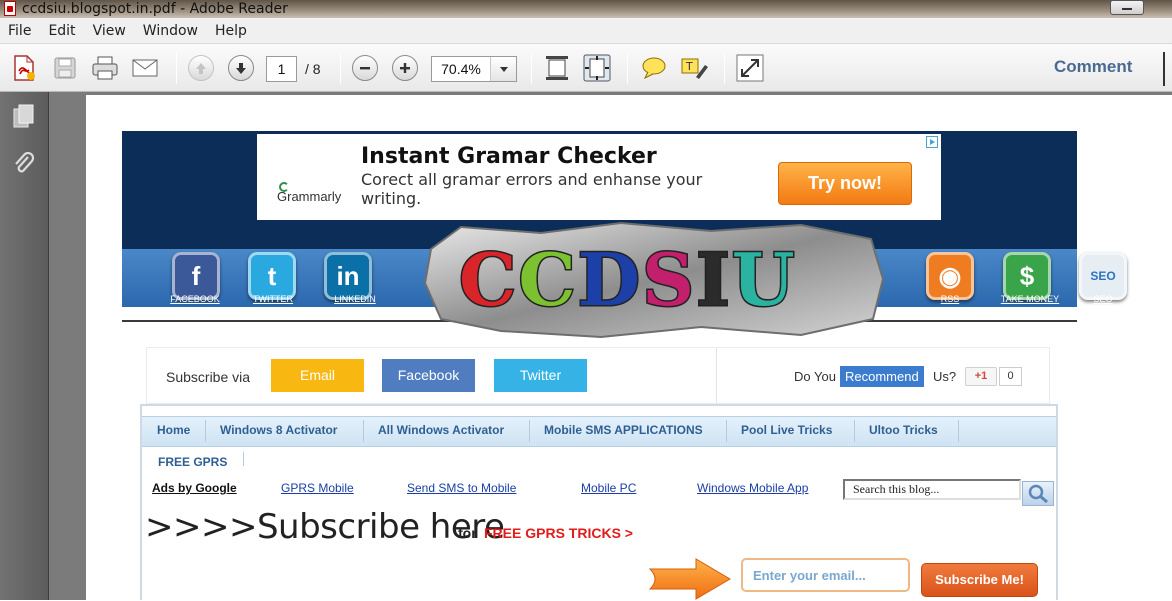 Image resolution: width=1172 pixels, height=601 pixels. I want to click on ad-link-gprs-mobile: GPRS Mobile, so click(317, 488).